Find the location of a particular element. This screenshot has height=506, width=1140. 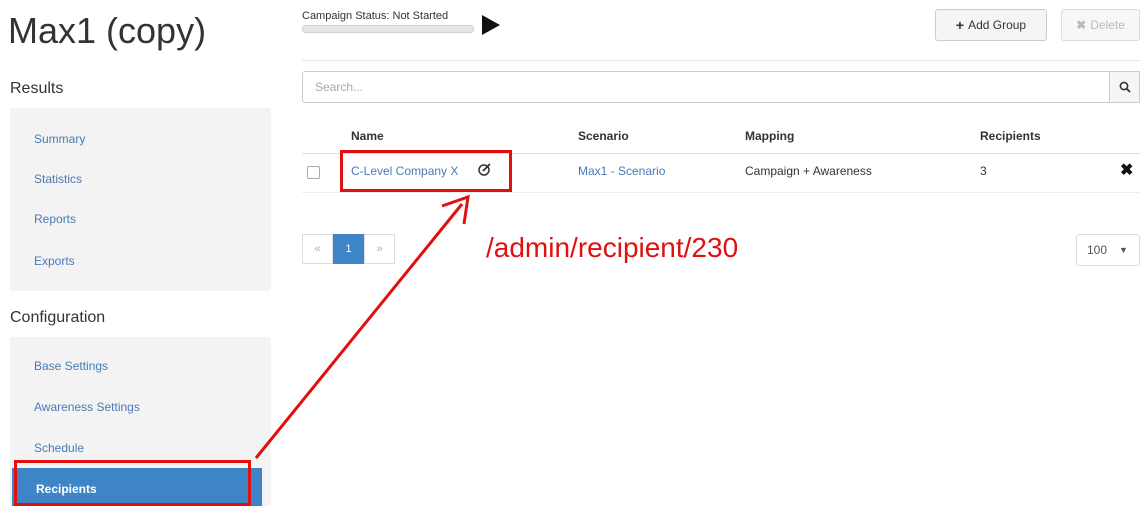

results-heading: Results is located at coordinates (37, 88).